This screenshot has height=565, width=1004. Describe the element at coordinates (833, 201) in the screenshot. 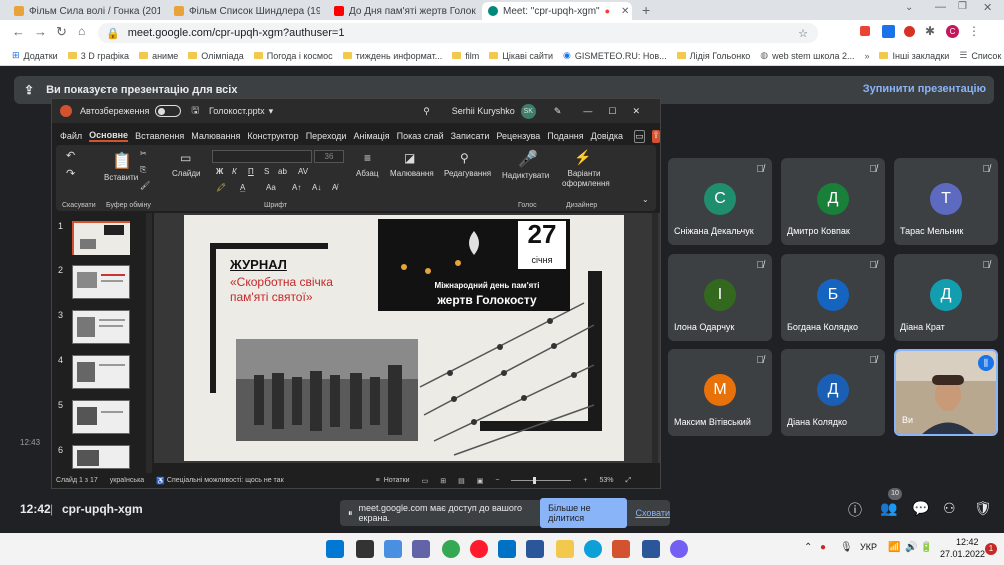

I see `participant-tile: 🎙̸ Д Дмитро Ковпак` at that location.